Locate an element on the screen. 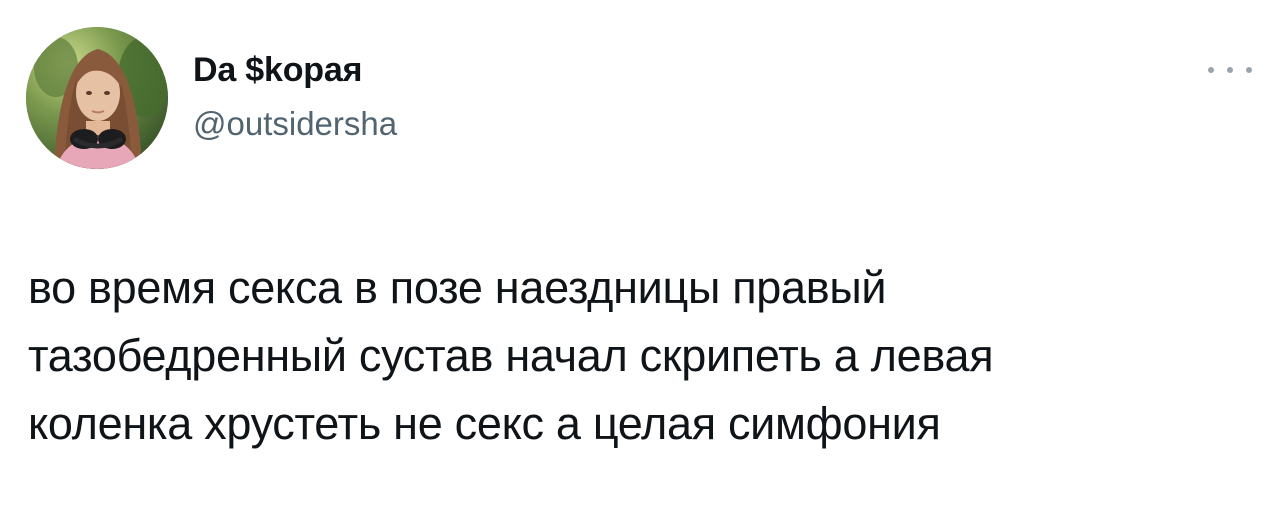 This screenshot has height=509, width=1284. profile-photo-icon is located at coordinates (97, 98).